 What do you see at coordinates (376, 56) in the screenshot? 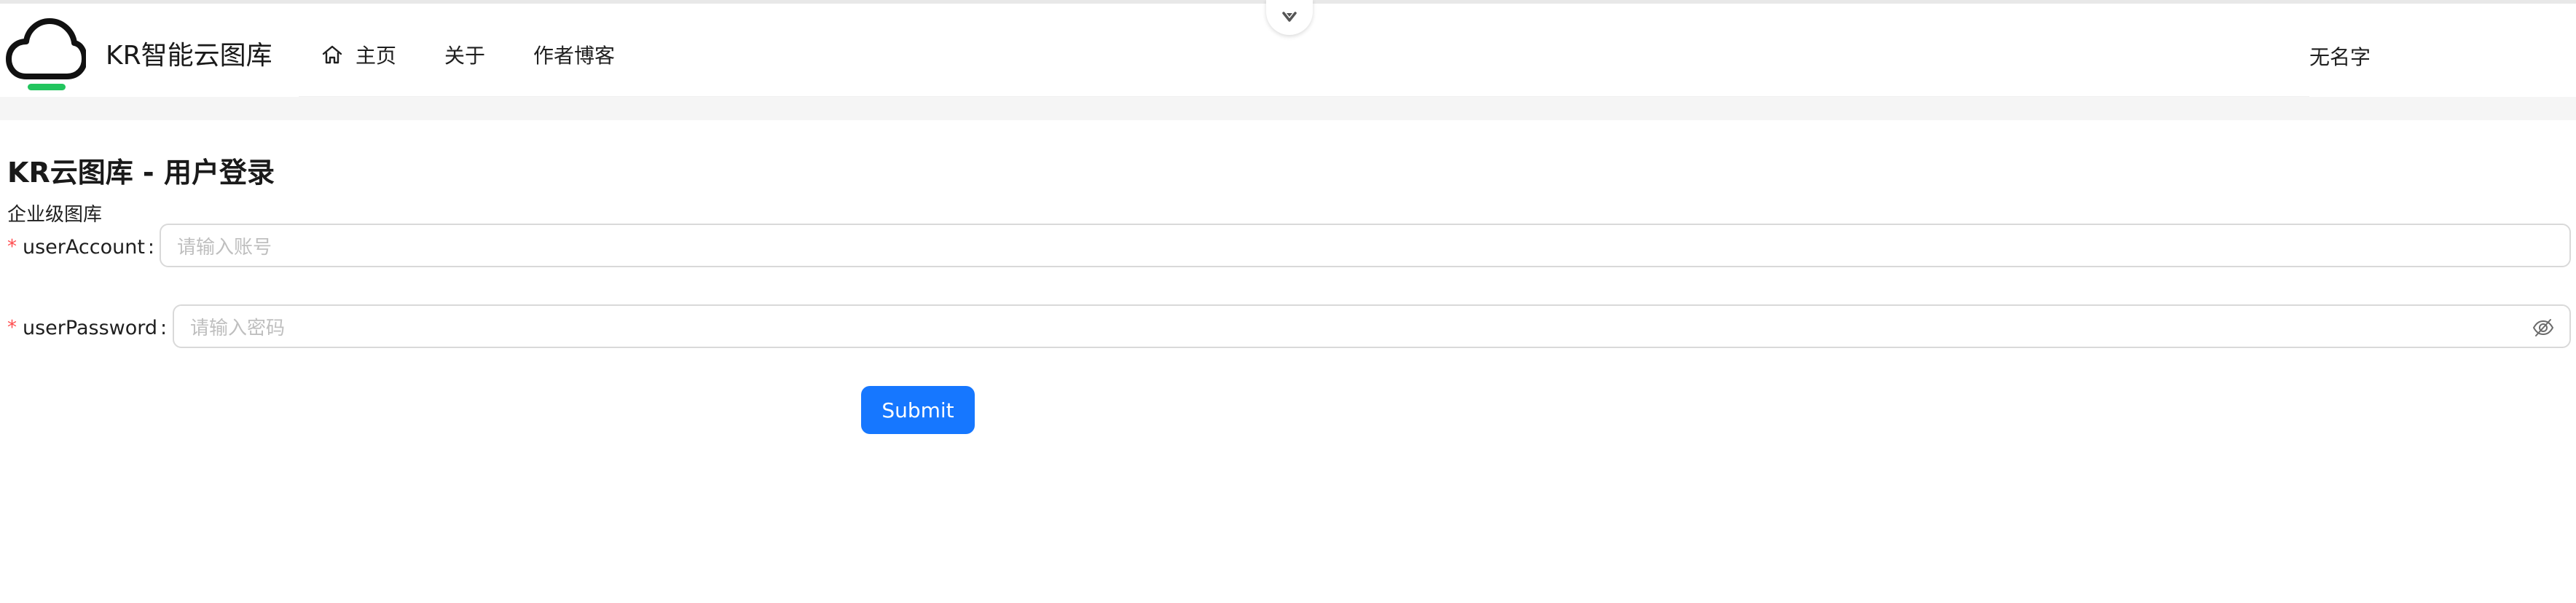
I see `nav-label-home: 主页` at bounding box center [376, 56].